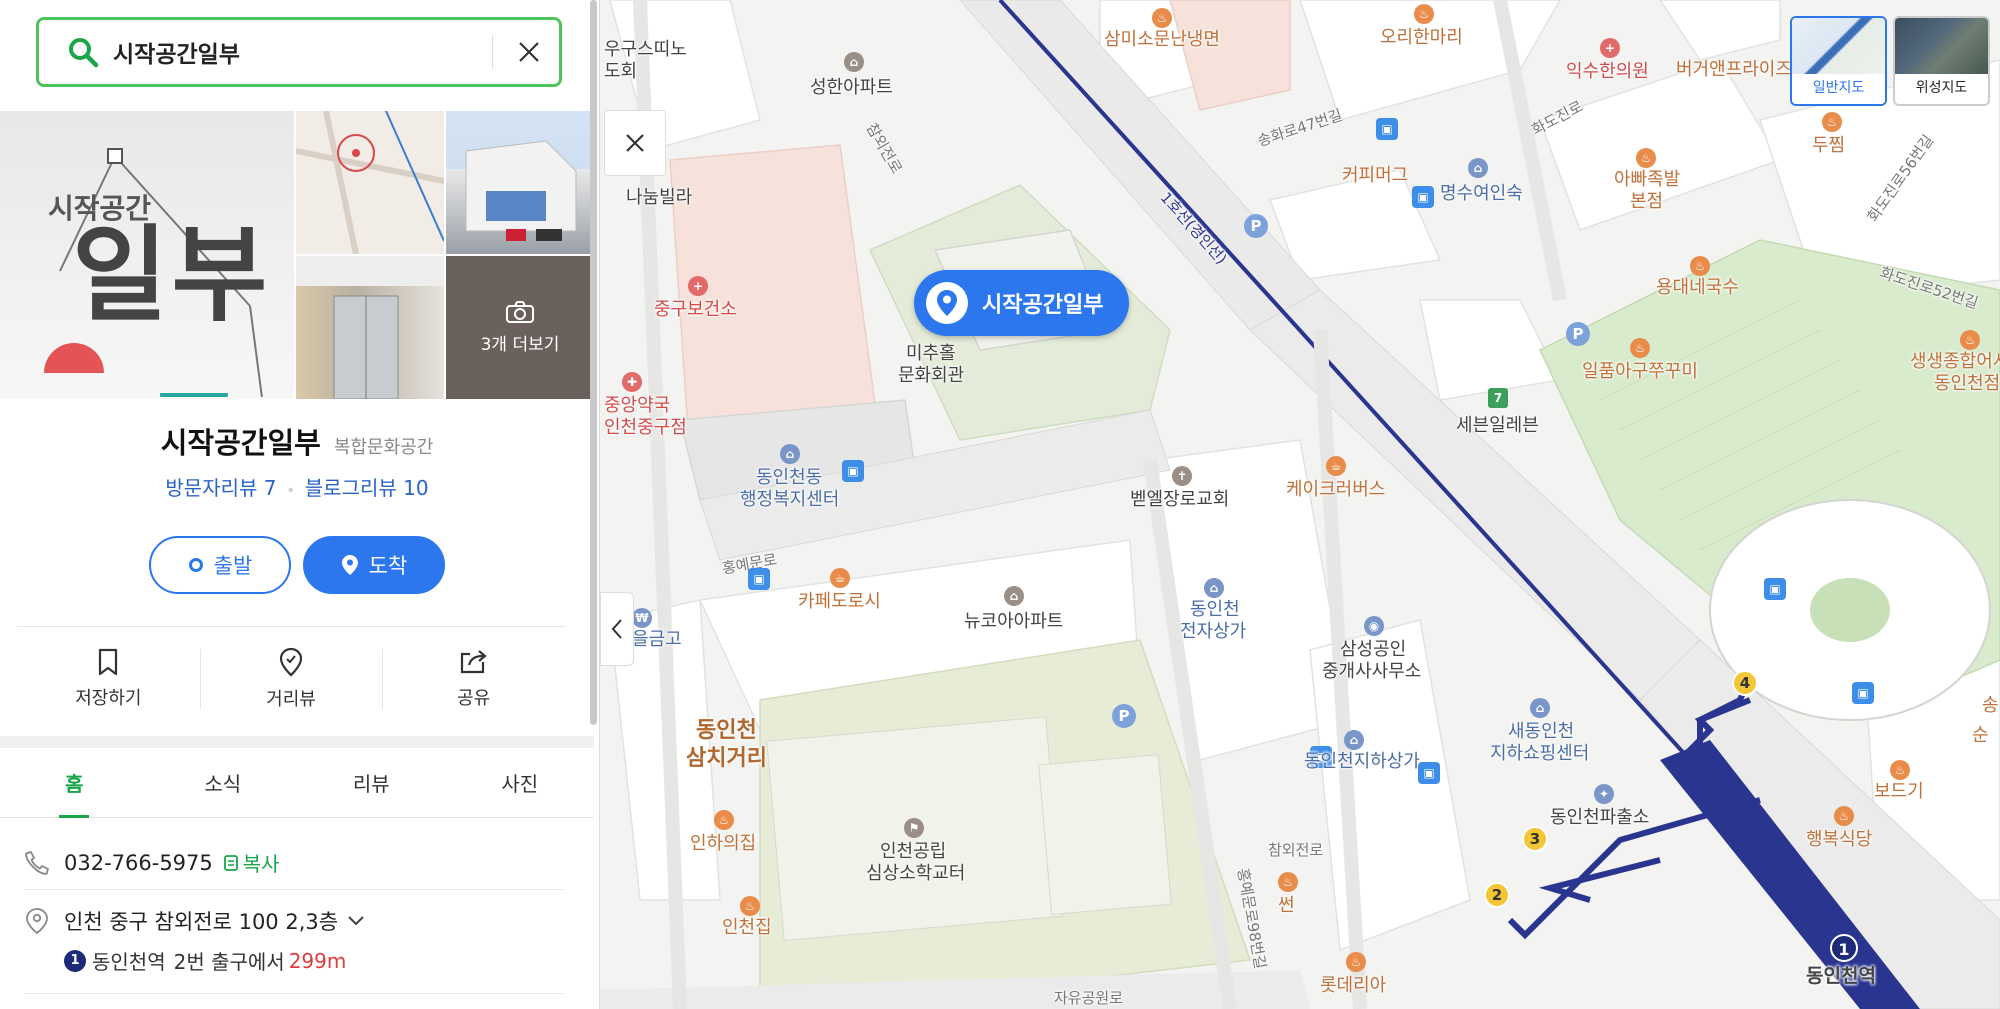 The image size is (2000, 1009). What do you see at coordinates (1421, 38) in the screenshot?
I see `map-label: 오리한마리` at bounding box center [1421, 38].